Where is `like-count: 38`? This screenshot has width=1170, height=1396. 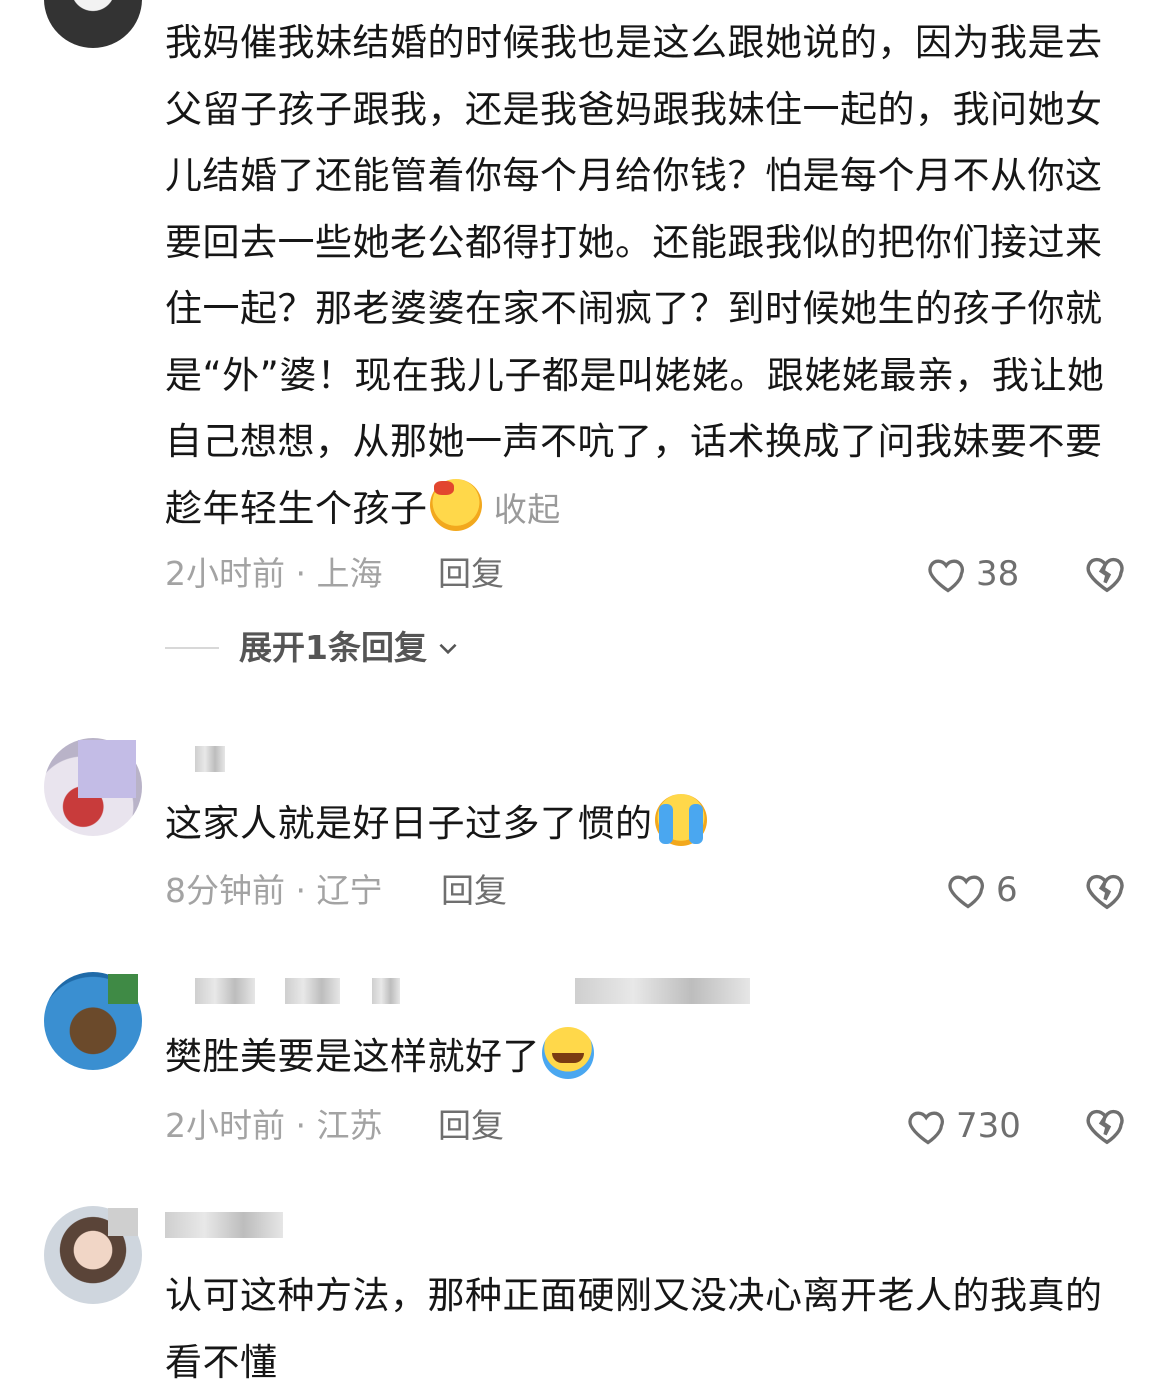 like-count: 38 is located at coordinates (998, 574).